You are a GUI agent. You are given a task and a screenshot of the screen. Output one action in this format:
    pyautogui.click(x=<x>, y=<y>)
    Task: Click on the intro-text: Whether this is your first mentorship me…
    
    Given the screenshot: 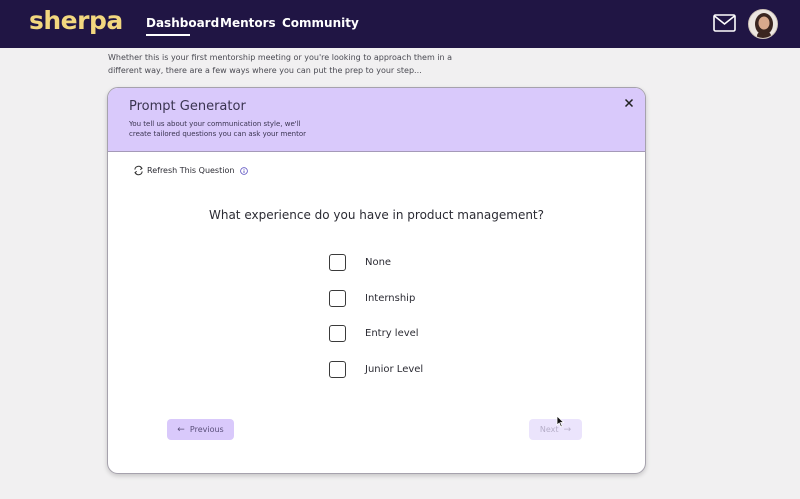 What is the action you would take?
    pyautogui.click(x=280, y=64)
    